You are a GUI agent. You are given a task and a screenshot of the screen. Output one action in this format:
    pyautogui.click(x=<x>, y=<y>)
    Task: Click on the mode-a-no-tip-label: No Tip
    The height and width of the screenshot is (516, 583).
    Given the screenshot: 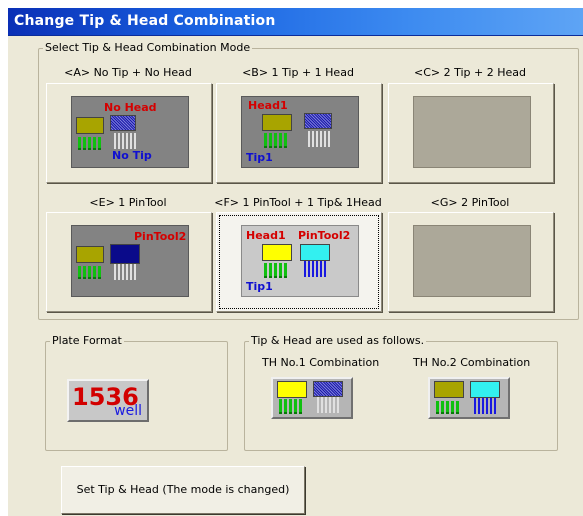 What is the action you would take?
    pyautogui.click(x=132, y=155)
    